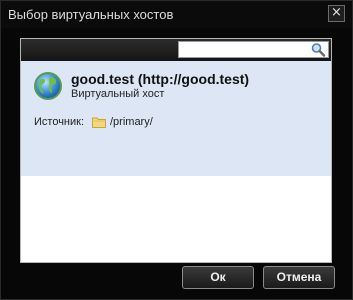 Image resolution: width=353 pixels, height=300 pixels. What do you see at coordinates (131, 122) in the screenshot?
I see `source-path: /primary/` at bounding box center [131, 122].